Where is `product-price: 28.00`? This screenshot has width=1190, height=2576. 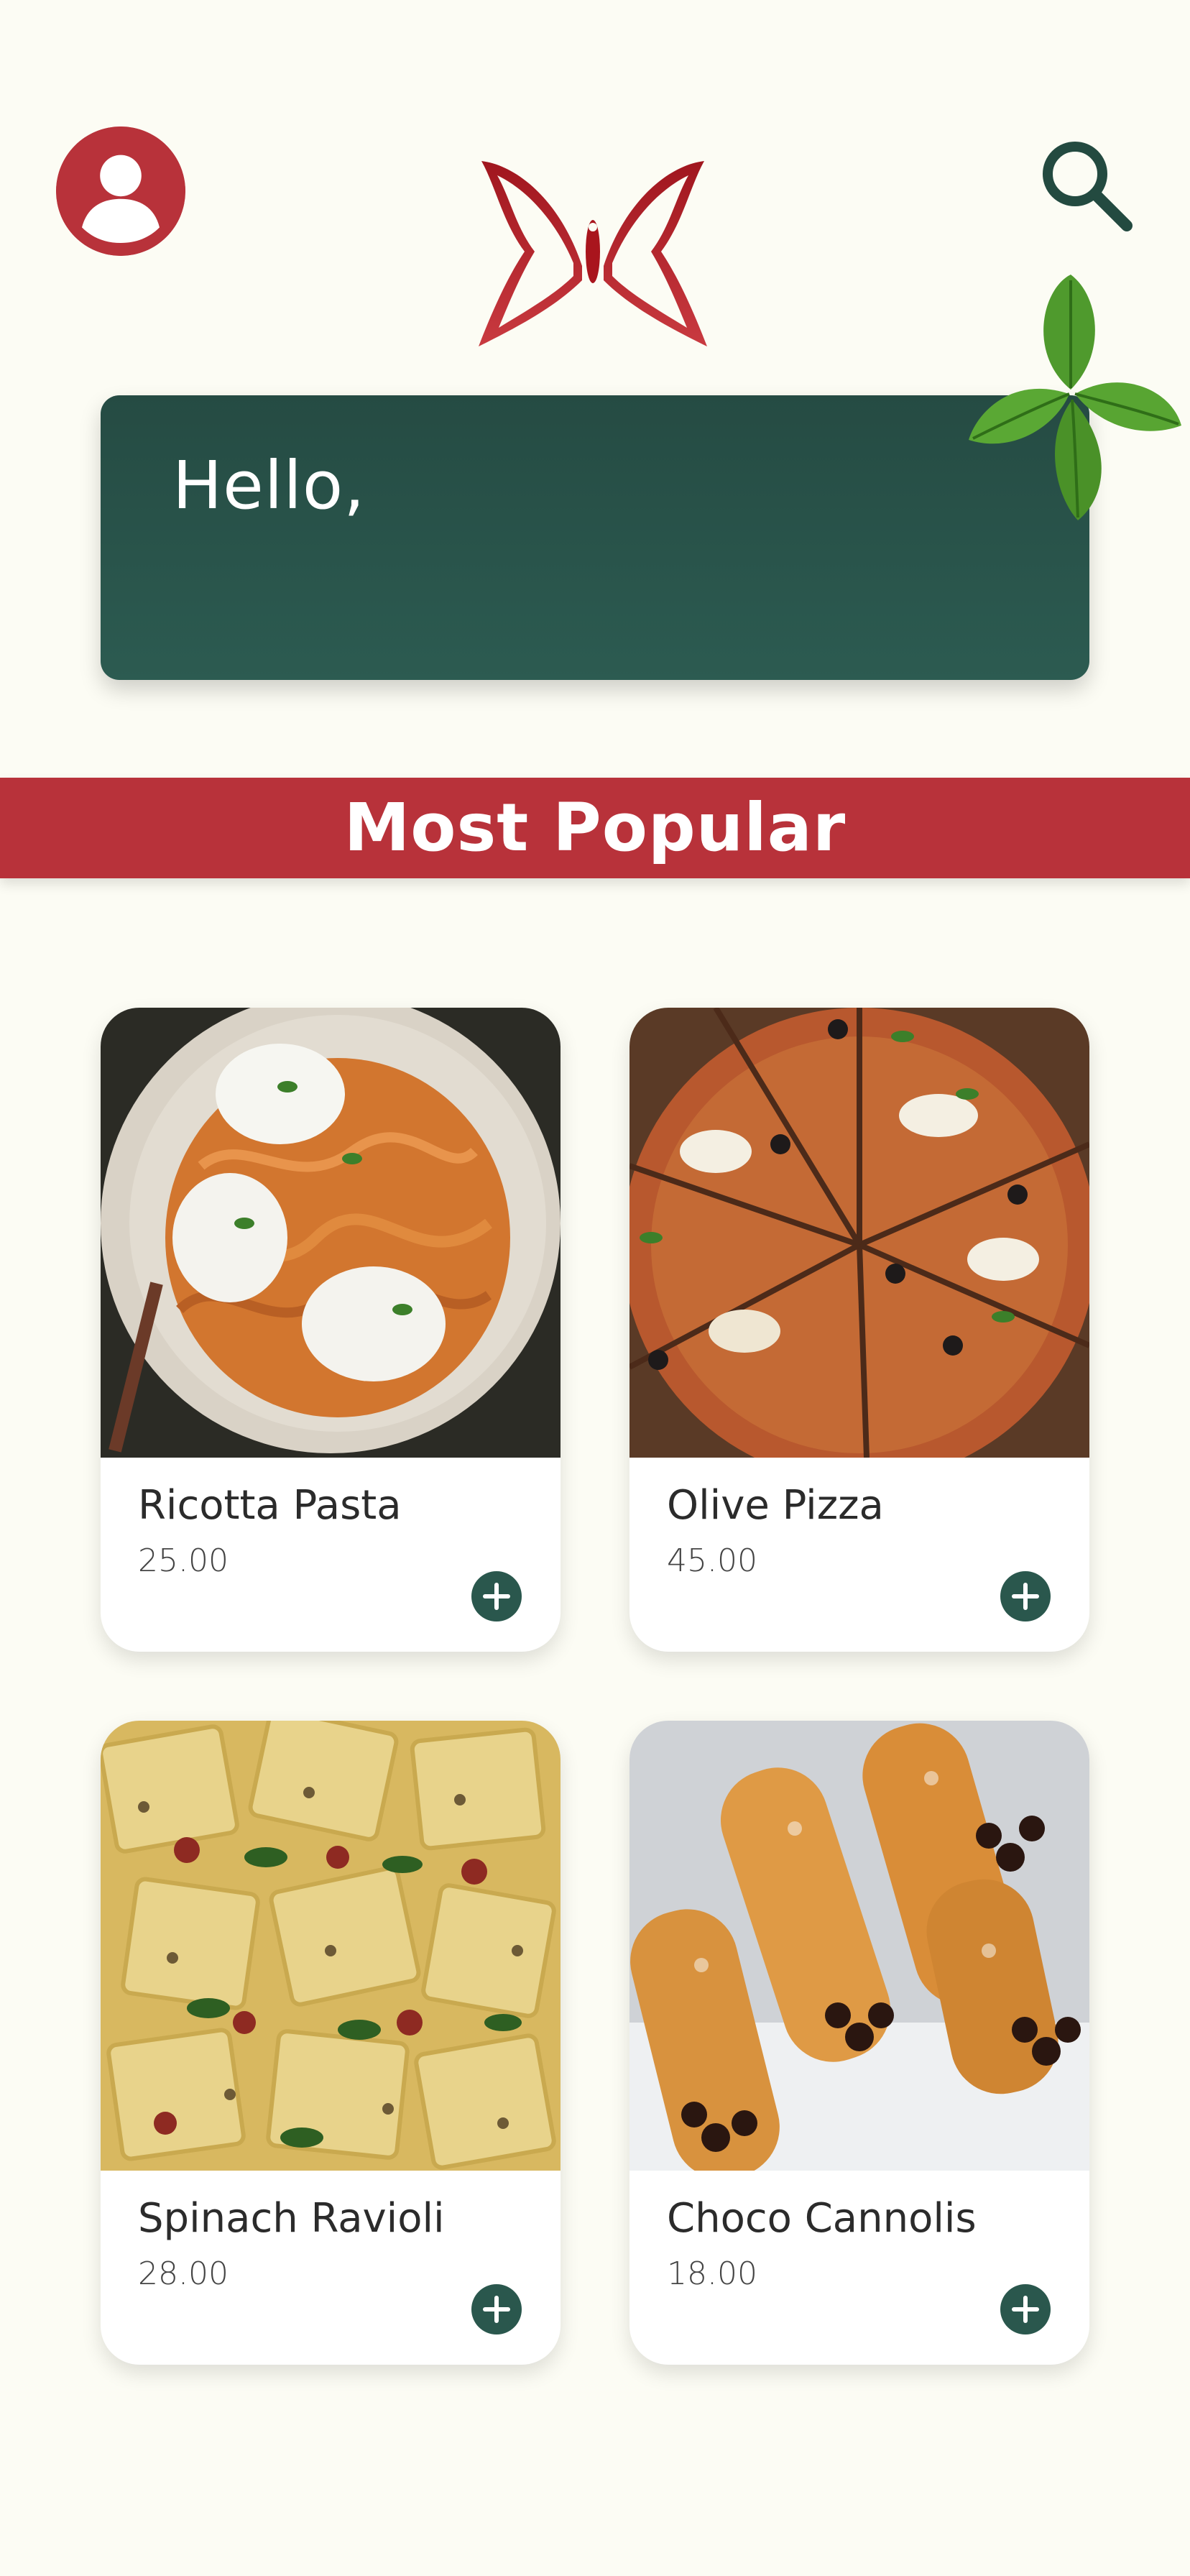 product-price: 28.00 is located at coordinates (183, 2273).